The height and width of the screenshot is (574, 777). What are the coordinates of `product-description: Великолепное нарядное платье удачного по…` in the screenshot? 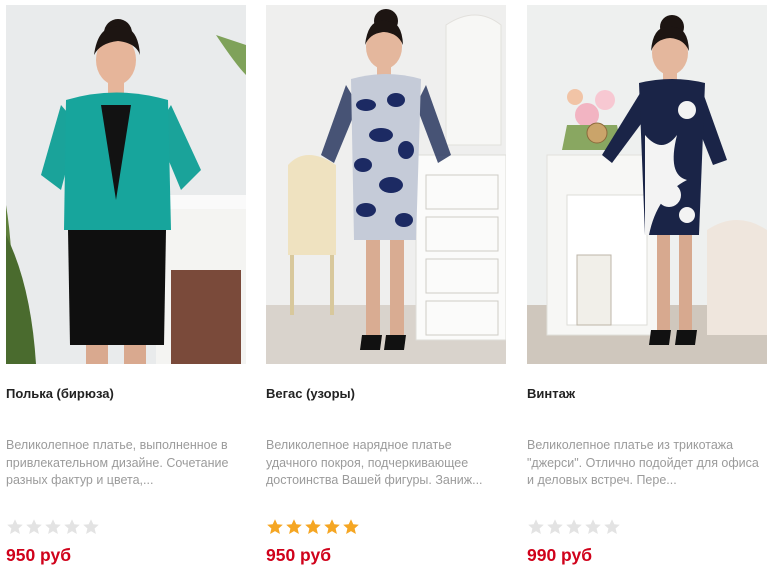 It's located at (374, 462).